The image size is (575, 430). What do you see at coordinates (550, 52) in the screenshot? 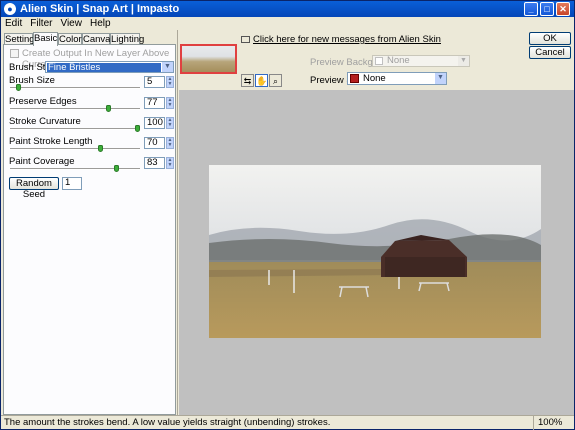
I see `cancel-button: Cancel` at bounding box center [550, 52].